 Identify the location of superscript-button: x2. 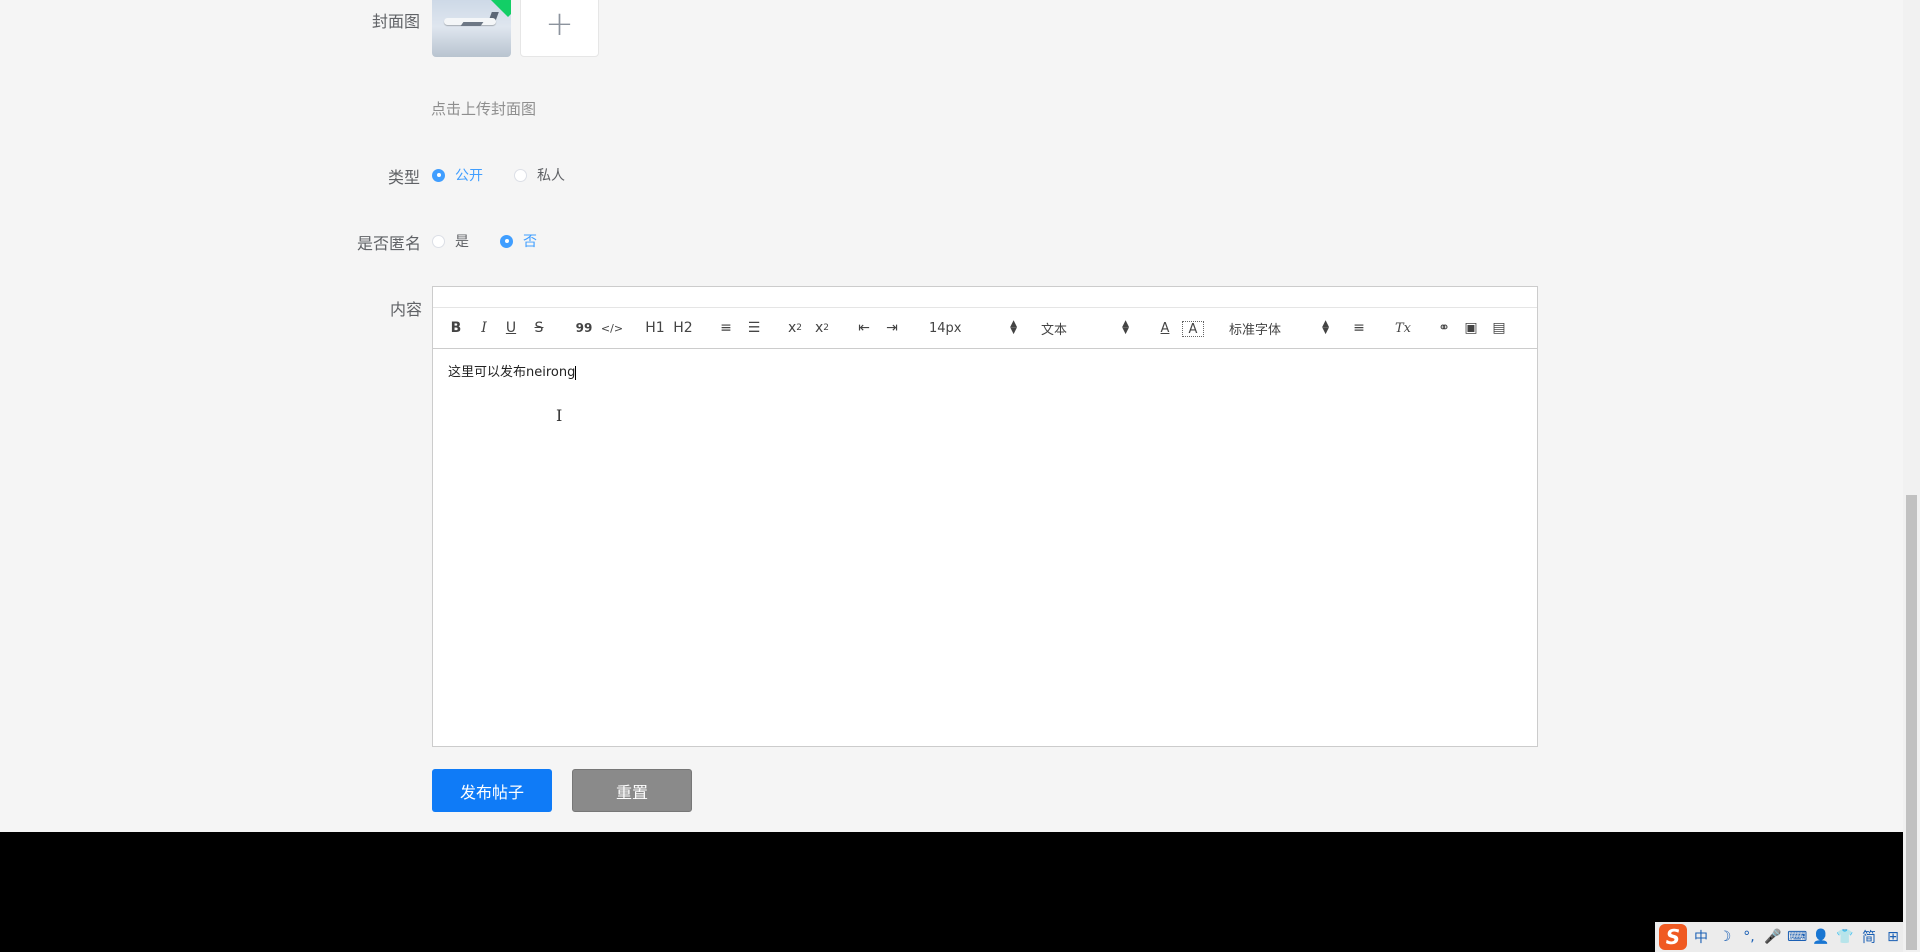
(822, 328).